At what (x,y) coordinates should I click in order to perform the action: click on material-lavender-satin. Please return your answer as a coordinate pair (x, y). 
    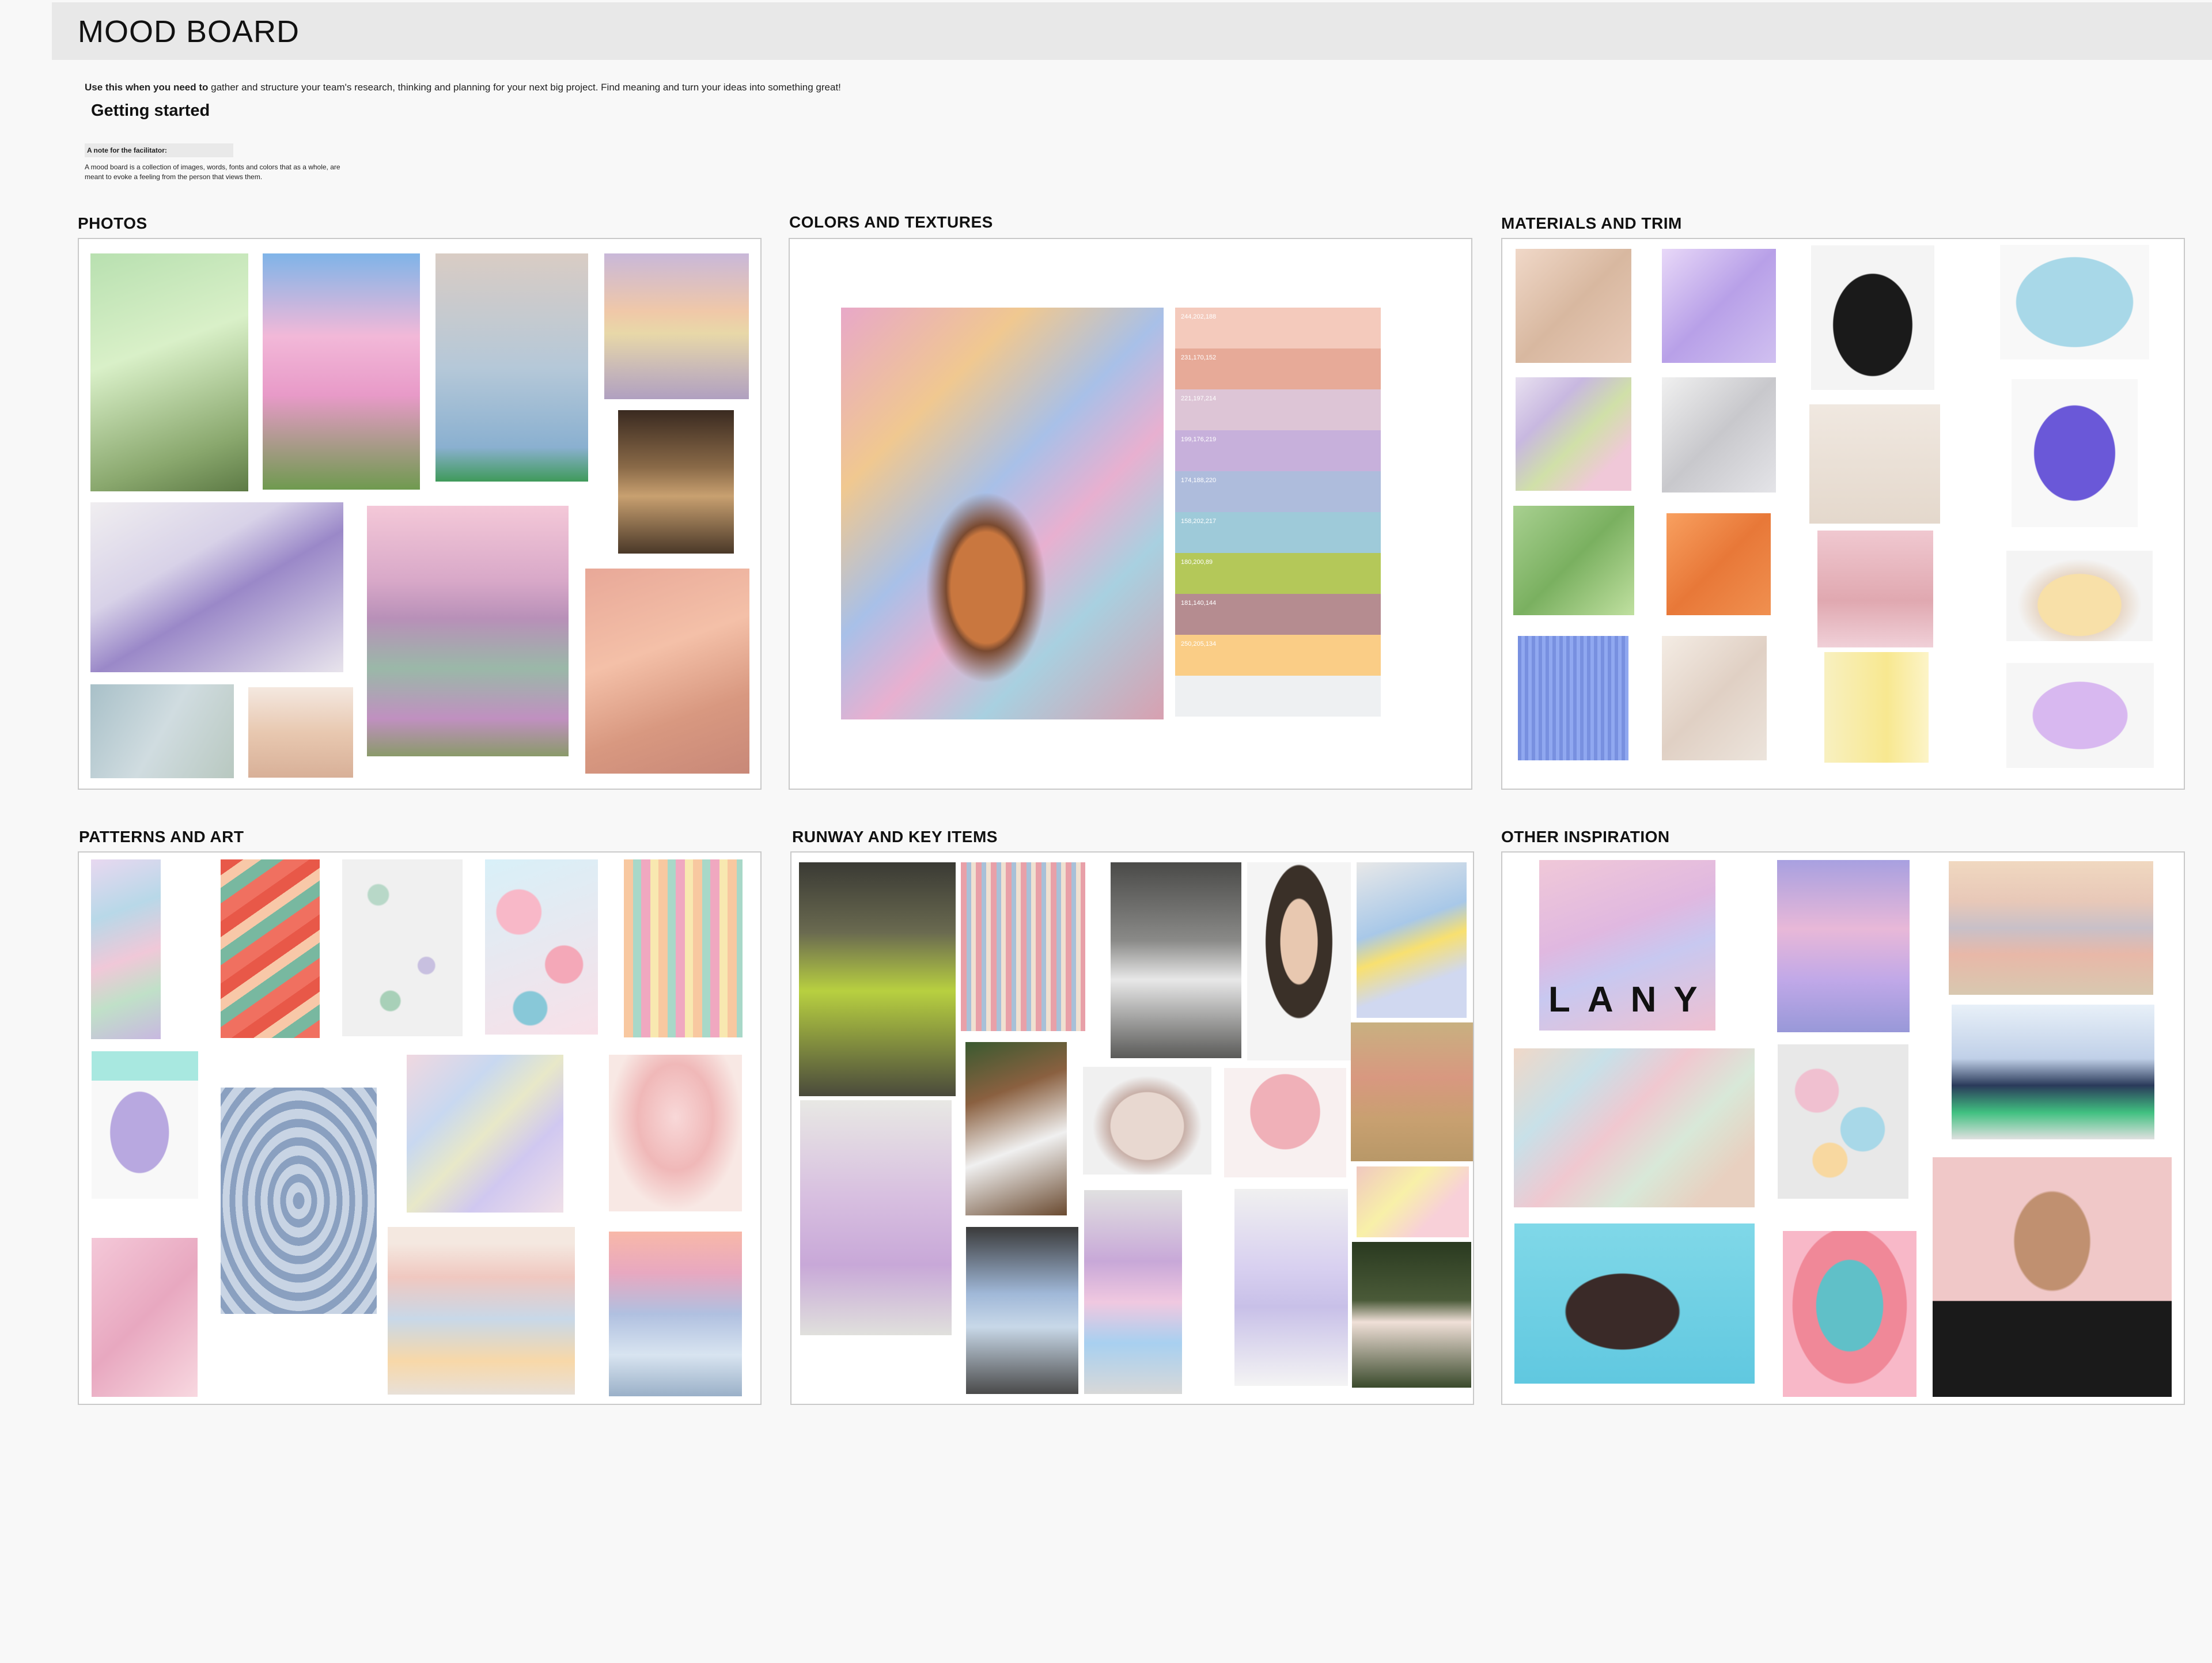
    Looking at the image, I should click on (1719, 306).